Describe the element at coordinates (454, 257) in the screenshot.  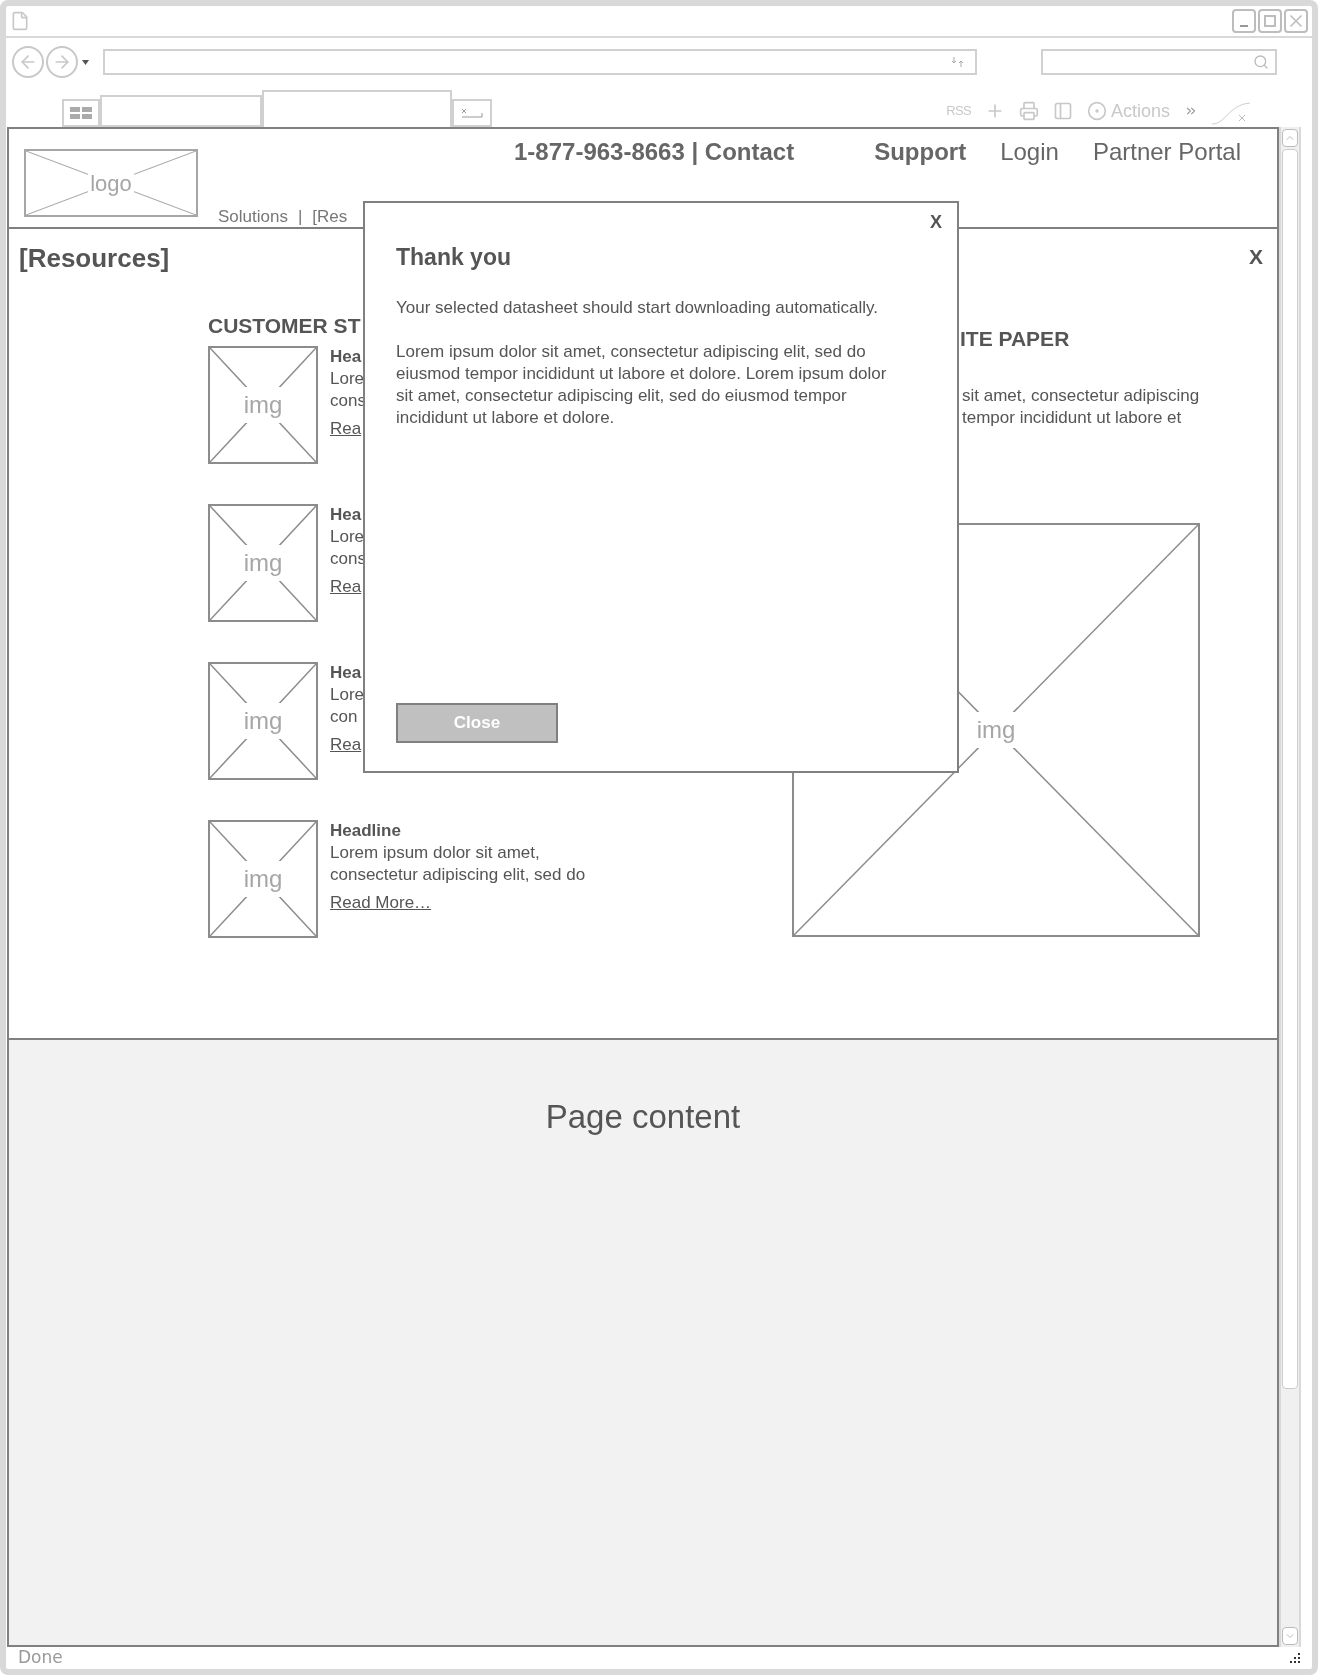
I see `modal-title: Thank you` at that location.